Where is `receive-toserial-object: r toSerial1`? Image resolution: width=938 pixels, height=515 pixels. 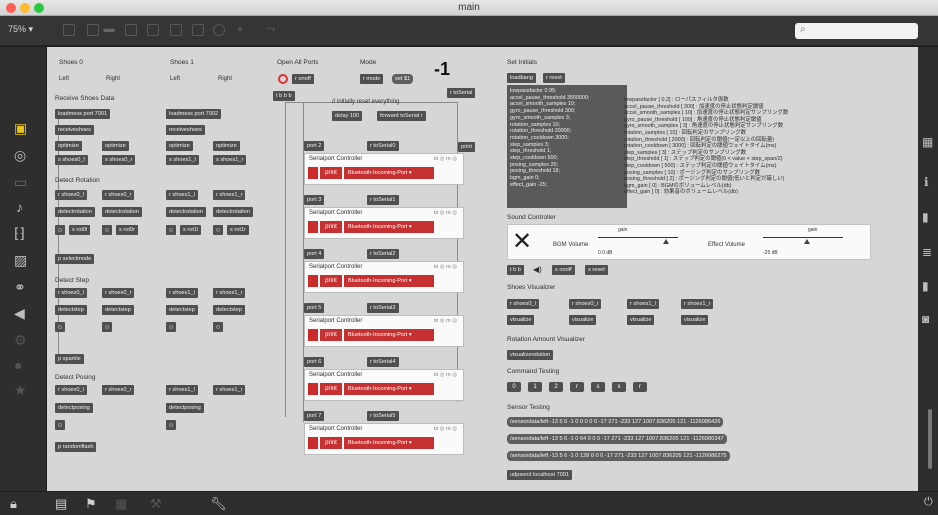 receive-toserial-object: r toSerial1 is located at coordinates (383, 200).